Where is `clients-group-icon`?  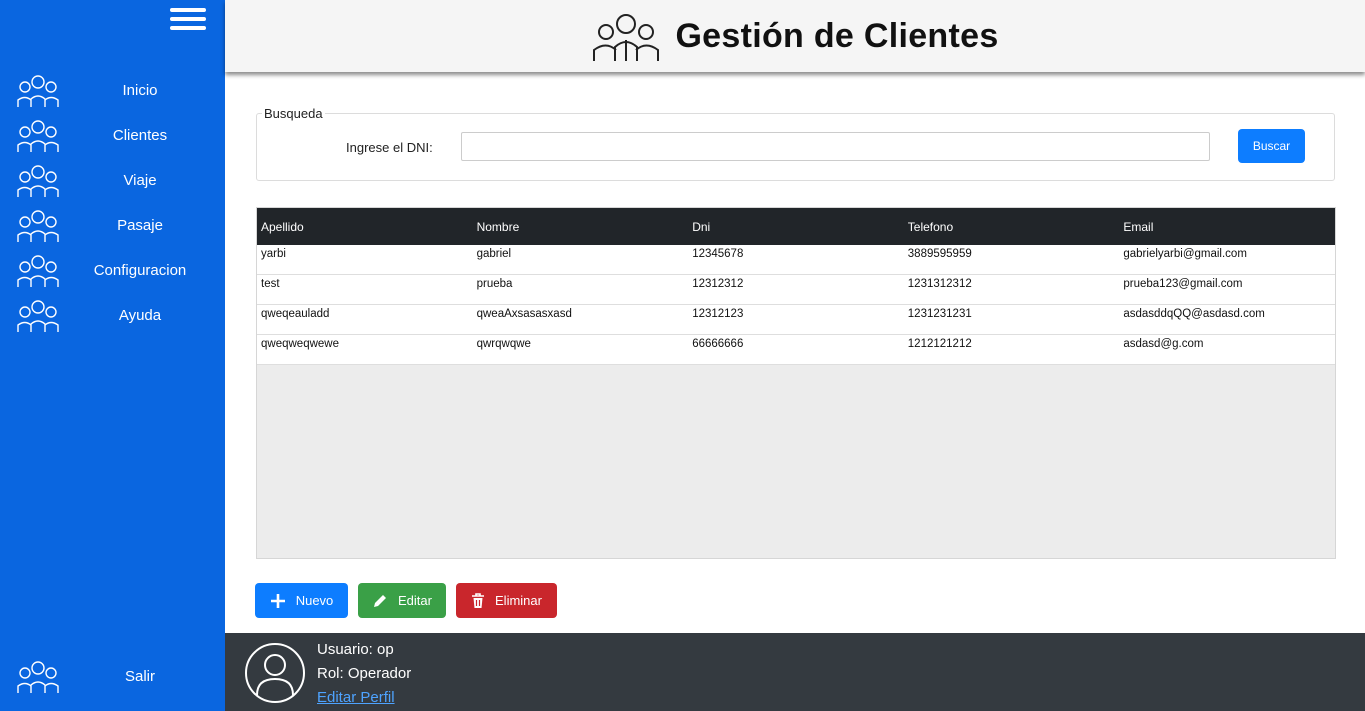
clients-group-icon is located at coordinates (626, 37).